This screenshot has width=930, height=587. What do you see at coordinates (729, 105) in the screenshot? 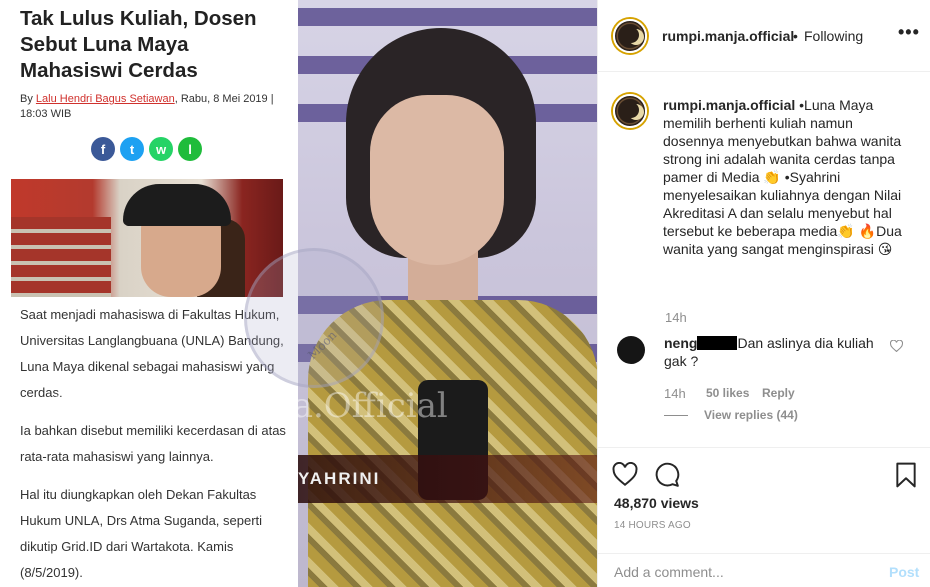
I see `caption-username: rumpi.manja.official` at bounding box center [729, 105].